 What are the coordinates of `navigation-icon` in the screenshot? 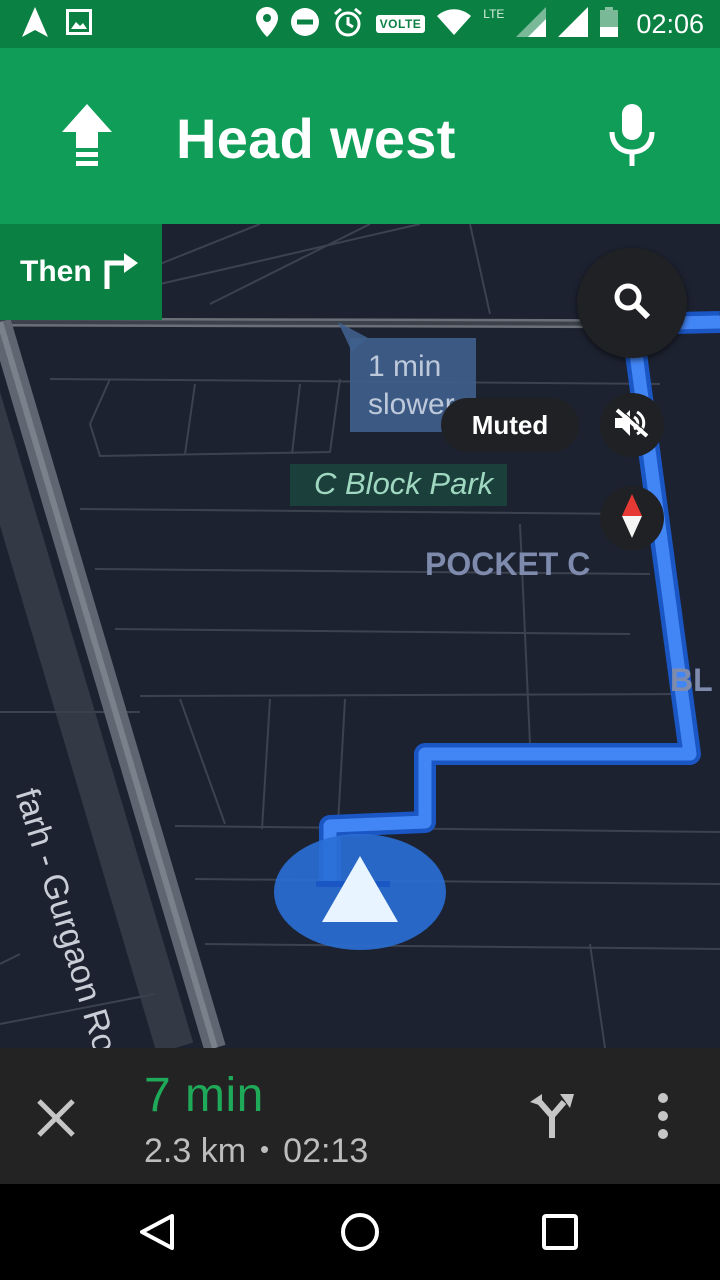 It's located at (35, 24).